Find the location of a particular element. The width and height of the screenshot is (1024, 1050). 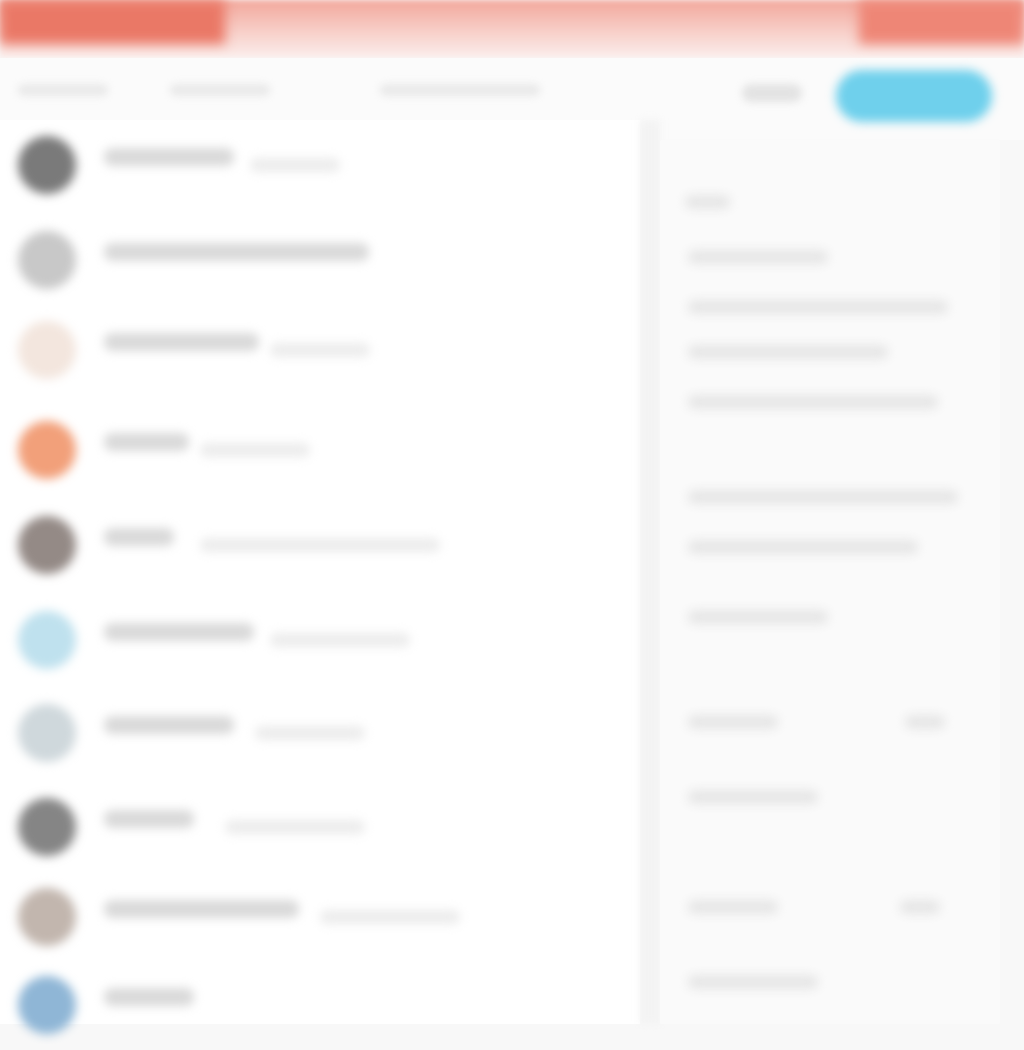

top-bar-tab-right is located at coordinates (941, 22).